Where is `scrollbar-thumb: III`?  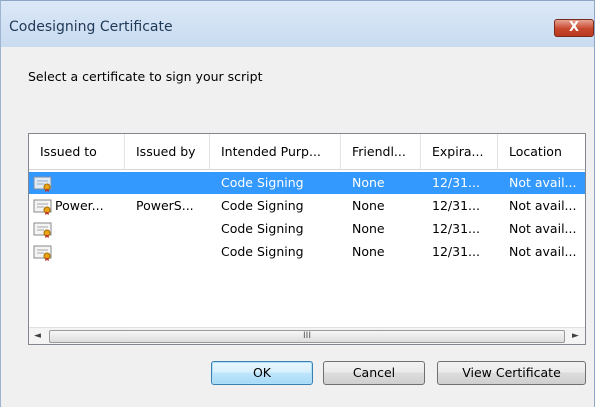 scrollbar-thumb: III is located at coordinates (307, 336).